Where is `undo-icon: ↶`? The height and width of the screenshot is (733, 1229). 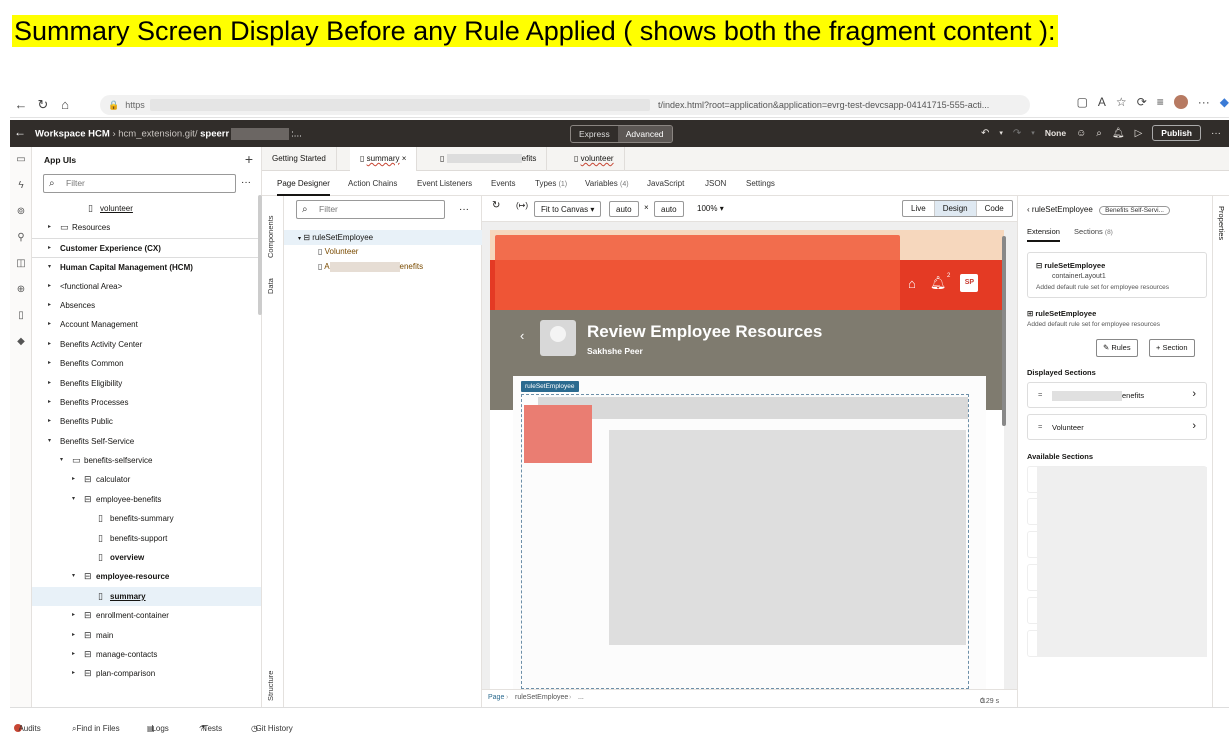
undo-icon: ↶ is located at coordinates (985, 133).